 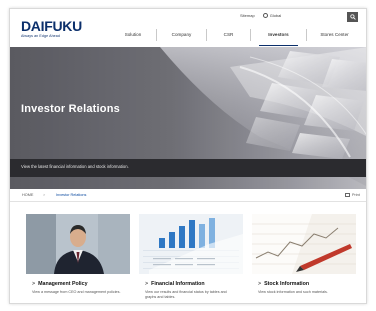 What do you see at coordinates (63, 284) in the screenshot?
I see `card-title-text: Management Policy` at bounding box center [63, 284].